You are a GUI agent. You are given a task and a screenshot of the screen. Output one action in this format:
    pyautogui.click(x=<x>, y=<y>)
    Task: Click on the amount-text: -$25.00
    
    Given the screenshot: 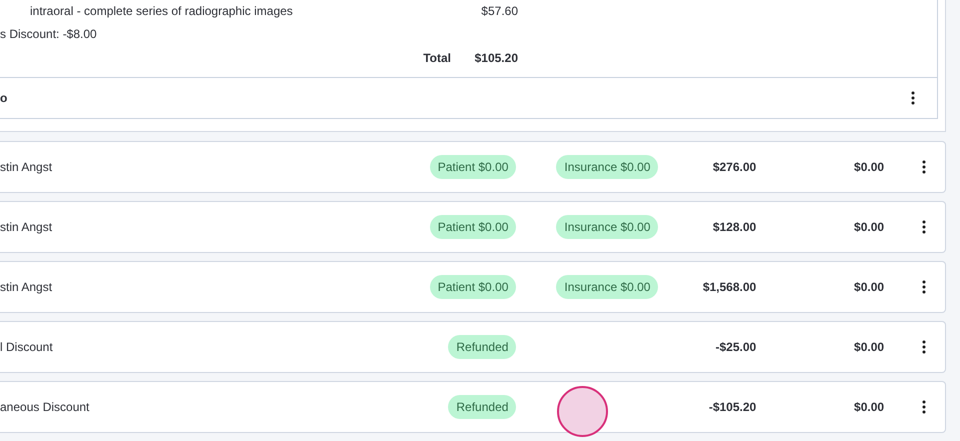 What is the action you would take?
    pyautogui.click(x=735, y=347)
    